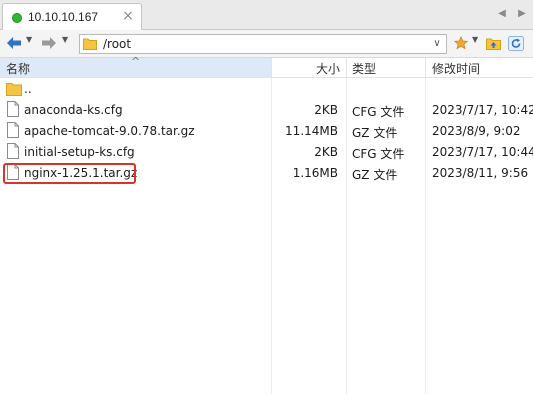 The width and height of the screenshot is (533, 394). Describe the element at coordinates (17, 18) in the screenshot. I see `connection-status-icon` at that location.